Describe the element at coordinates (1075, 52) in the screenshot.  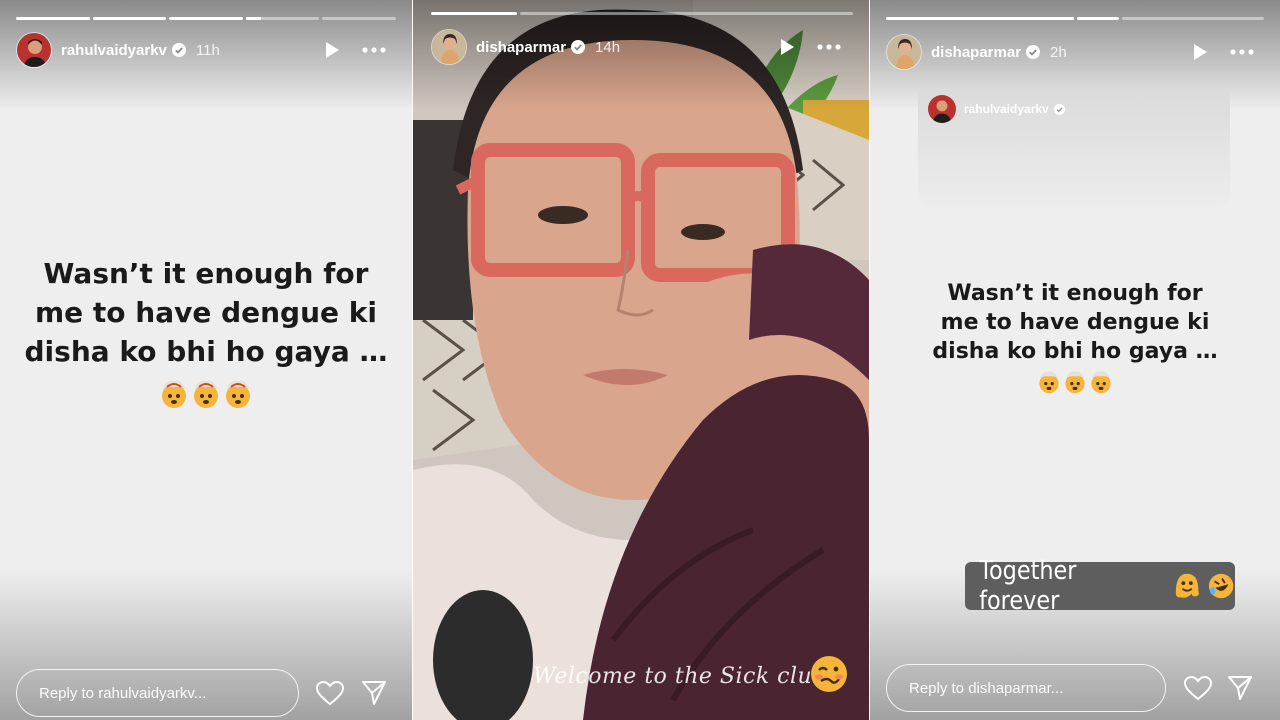
I see `story-header: dishaparmar 2h` at that location.